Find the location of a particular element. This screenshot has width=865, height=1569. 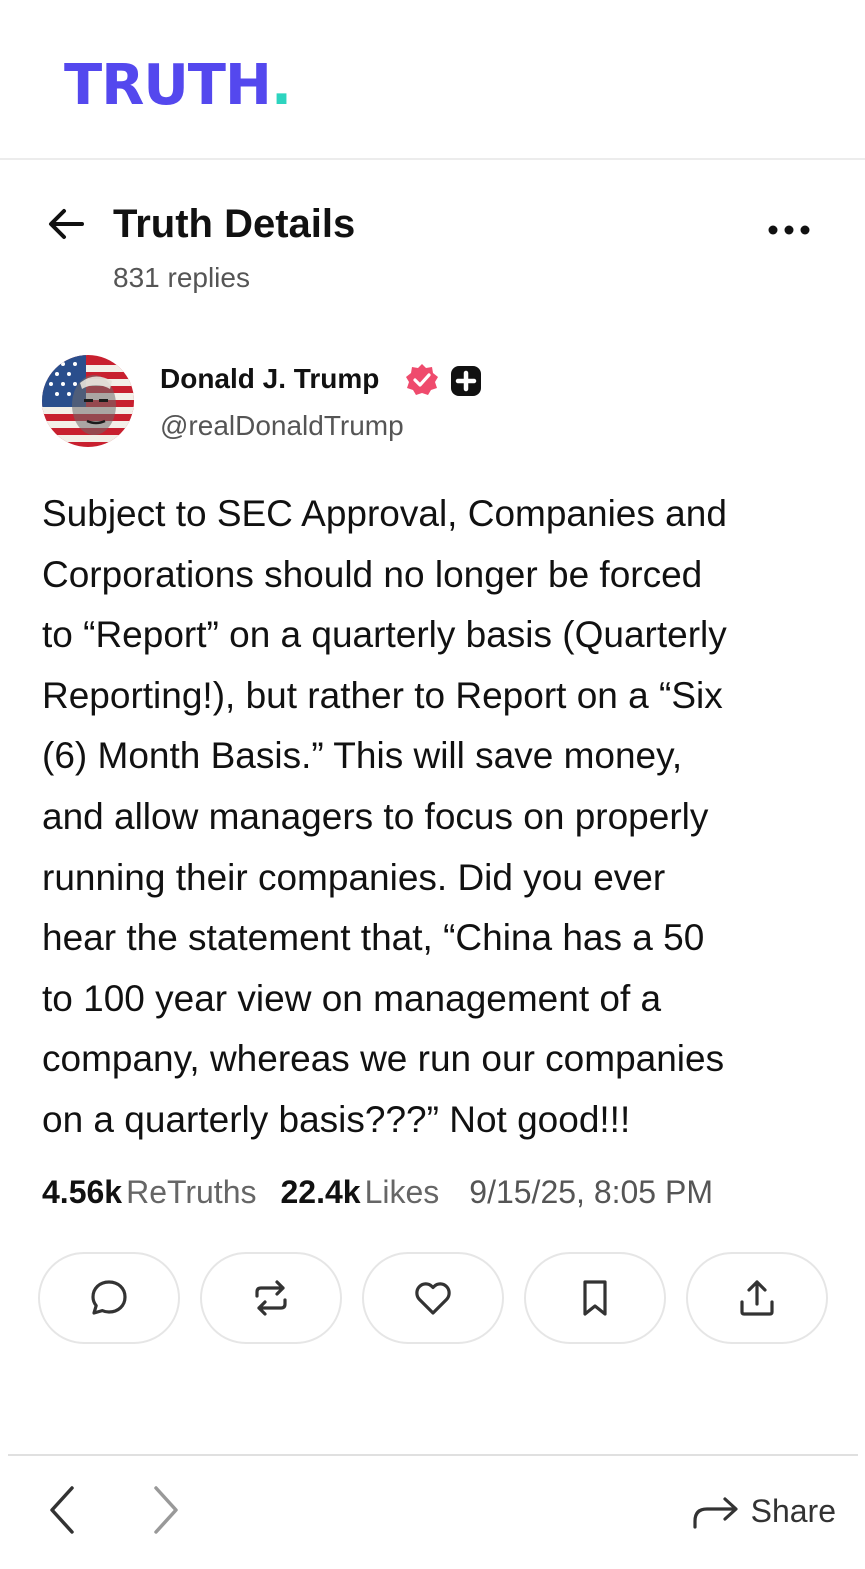

bookmark-icon is located at coordinates (595, 1298).